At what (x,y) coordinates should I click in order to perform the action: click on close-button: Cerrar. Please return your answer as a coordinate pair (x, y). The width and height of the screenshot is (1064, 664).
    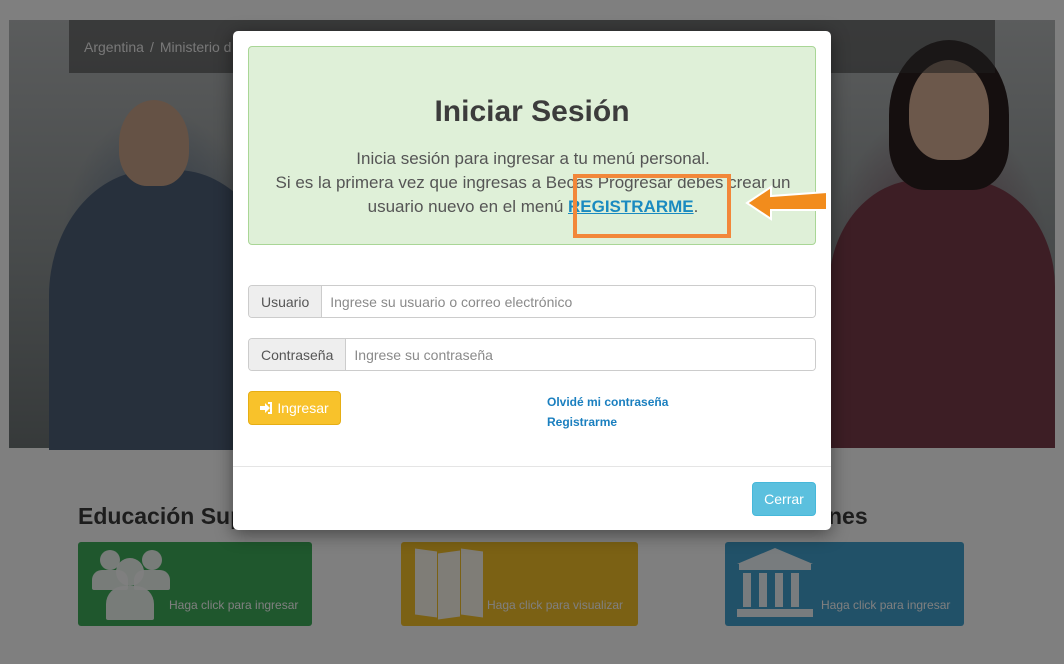
    Looking at the image, I should click on (784, 499).